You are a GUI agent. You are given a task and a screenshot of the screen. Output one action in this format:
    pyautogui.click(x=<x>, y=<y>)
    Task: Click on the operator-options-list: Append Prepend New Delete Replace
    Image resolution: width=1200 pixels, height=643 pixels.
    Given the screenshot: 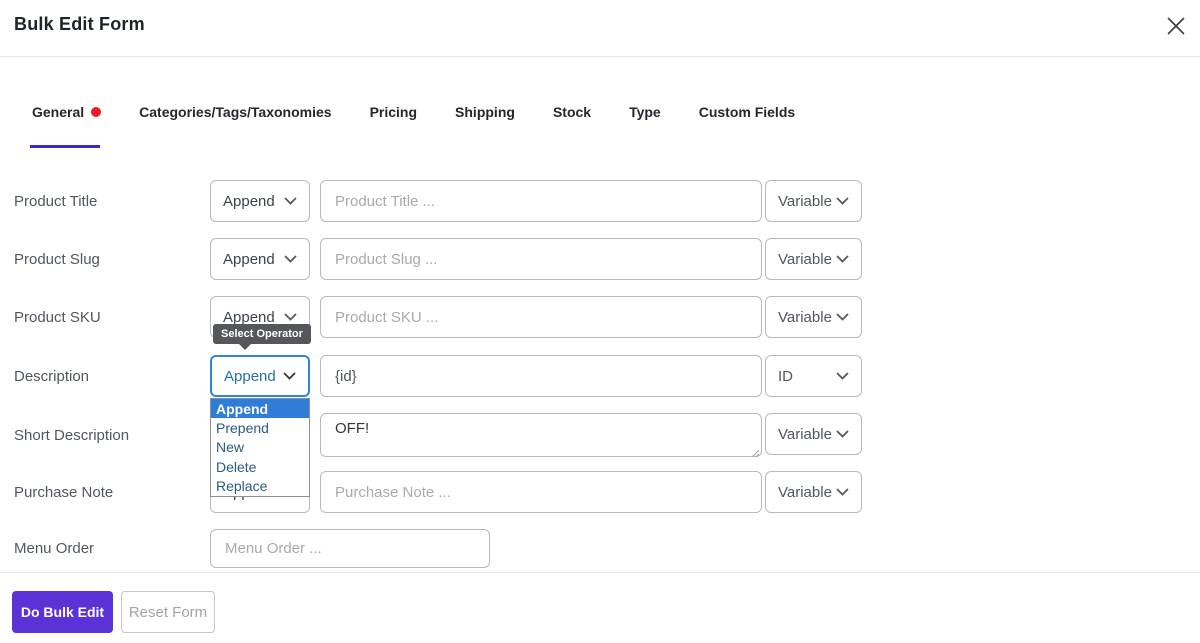 What is the action you would take?
    pyautogui.click(x=260, y=447)
    